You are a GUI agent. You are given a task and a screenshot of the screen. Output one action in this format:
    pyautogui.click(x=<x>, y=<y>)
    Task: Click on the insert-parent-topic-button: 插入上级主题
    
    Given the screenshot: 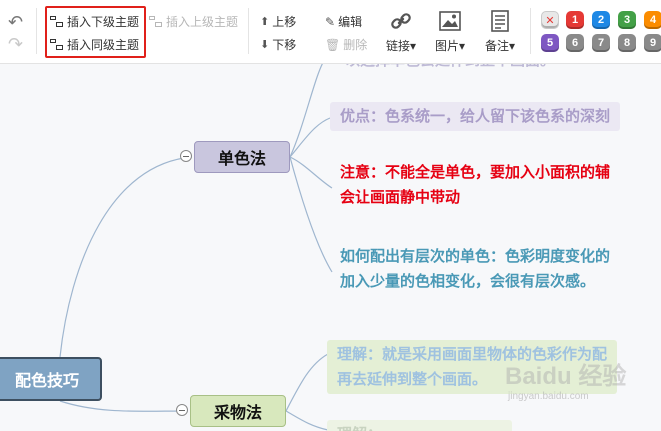 What is the action you would take?
    pyautogui.click(x=193, y=21)
    